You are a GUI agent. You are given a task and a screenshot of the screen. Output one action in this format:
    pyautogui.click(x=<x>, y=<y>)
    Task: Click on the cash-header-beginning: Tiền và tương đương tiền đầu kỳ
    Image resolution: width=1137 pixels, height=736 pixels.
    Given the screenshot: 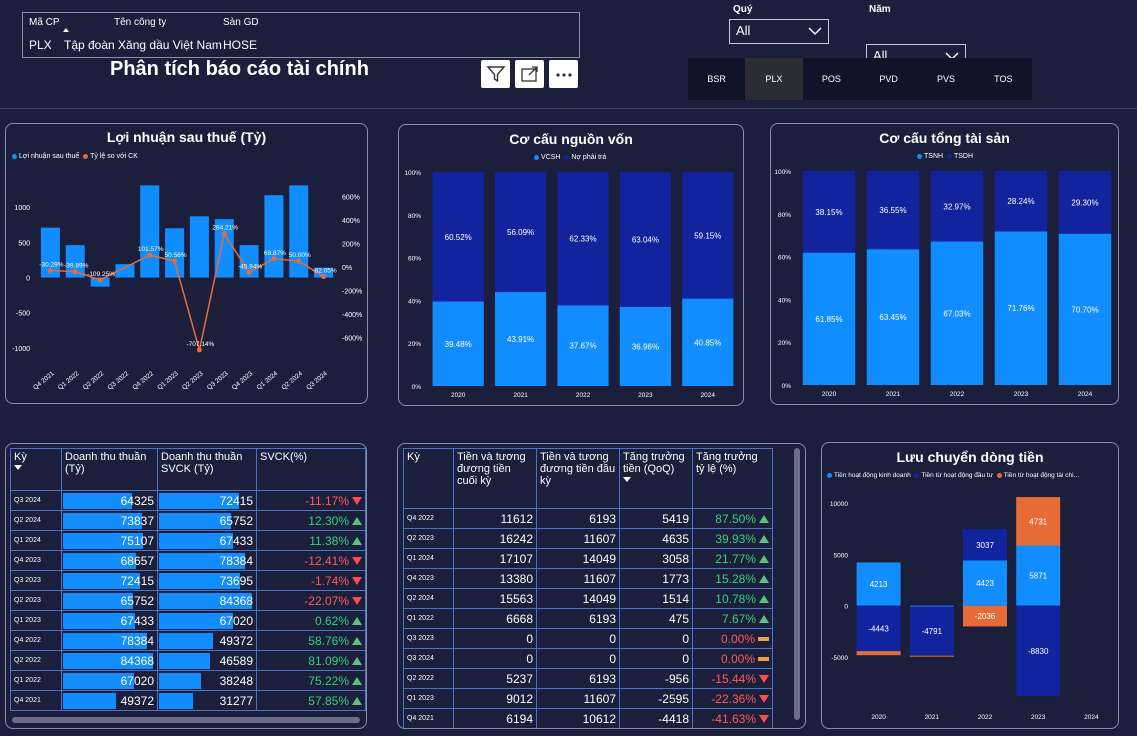 What is the action you would take?
    pyautogui.click(x=578, y=478)
    